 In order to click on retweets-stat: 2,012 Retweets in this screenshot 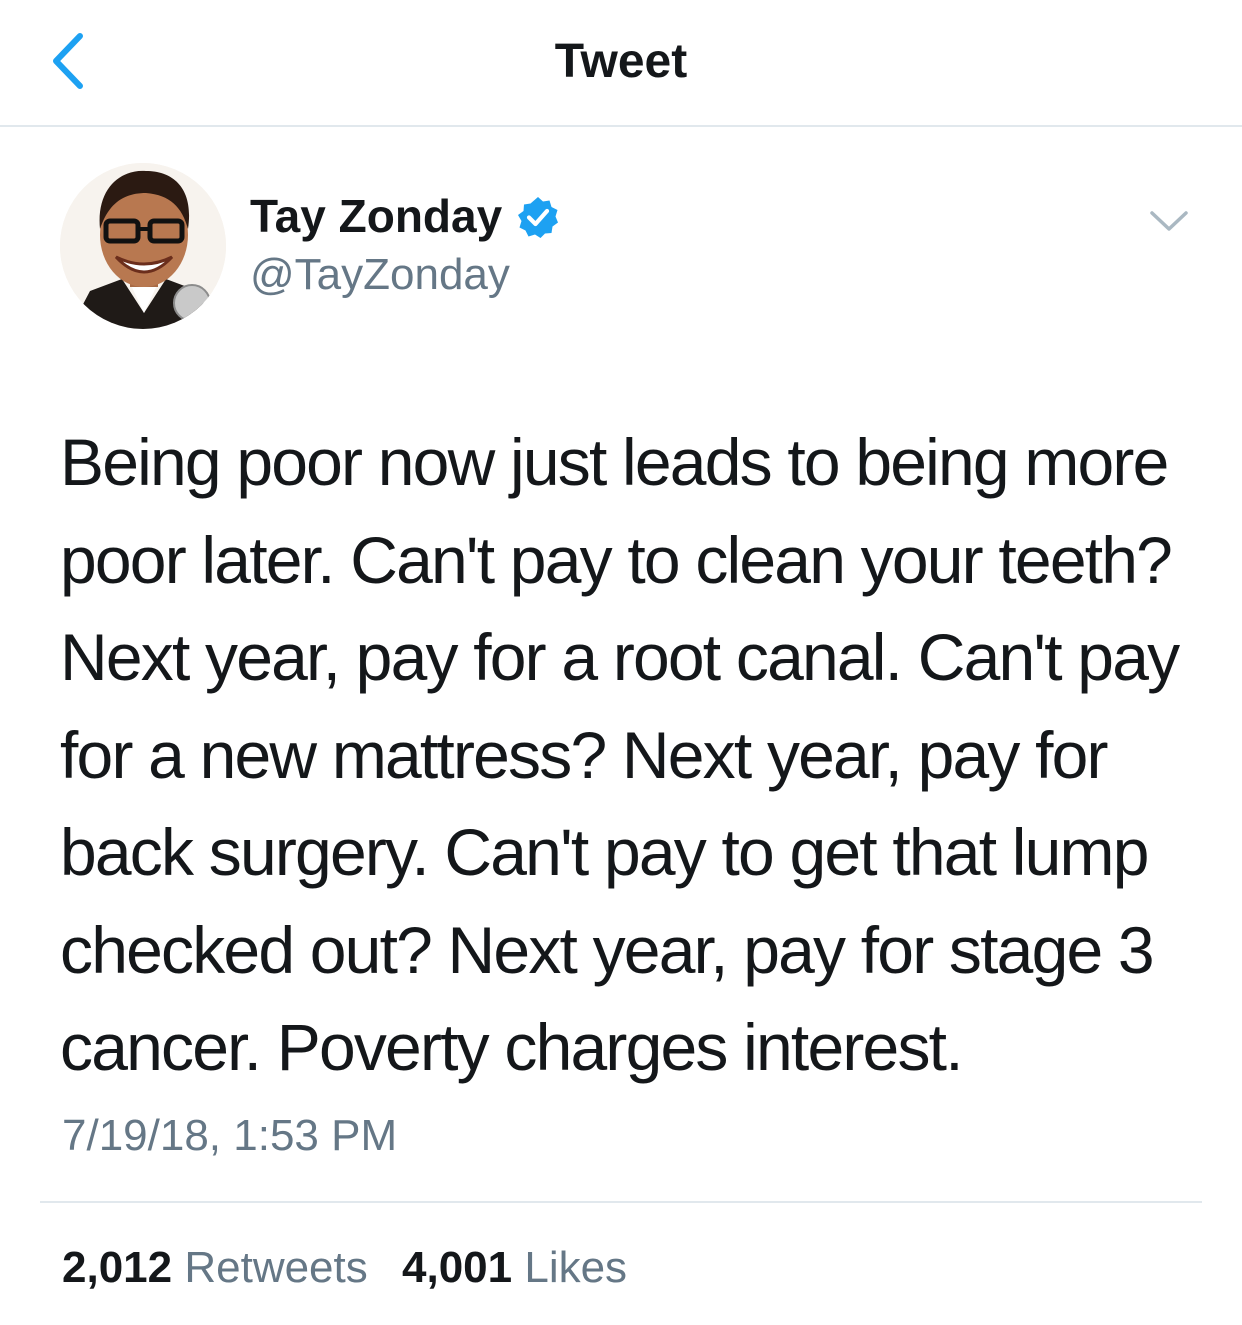, I will do `click(215, 1268)`.